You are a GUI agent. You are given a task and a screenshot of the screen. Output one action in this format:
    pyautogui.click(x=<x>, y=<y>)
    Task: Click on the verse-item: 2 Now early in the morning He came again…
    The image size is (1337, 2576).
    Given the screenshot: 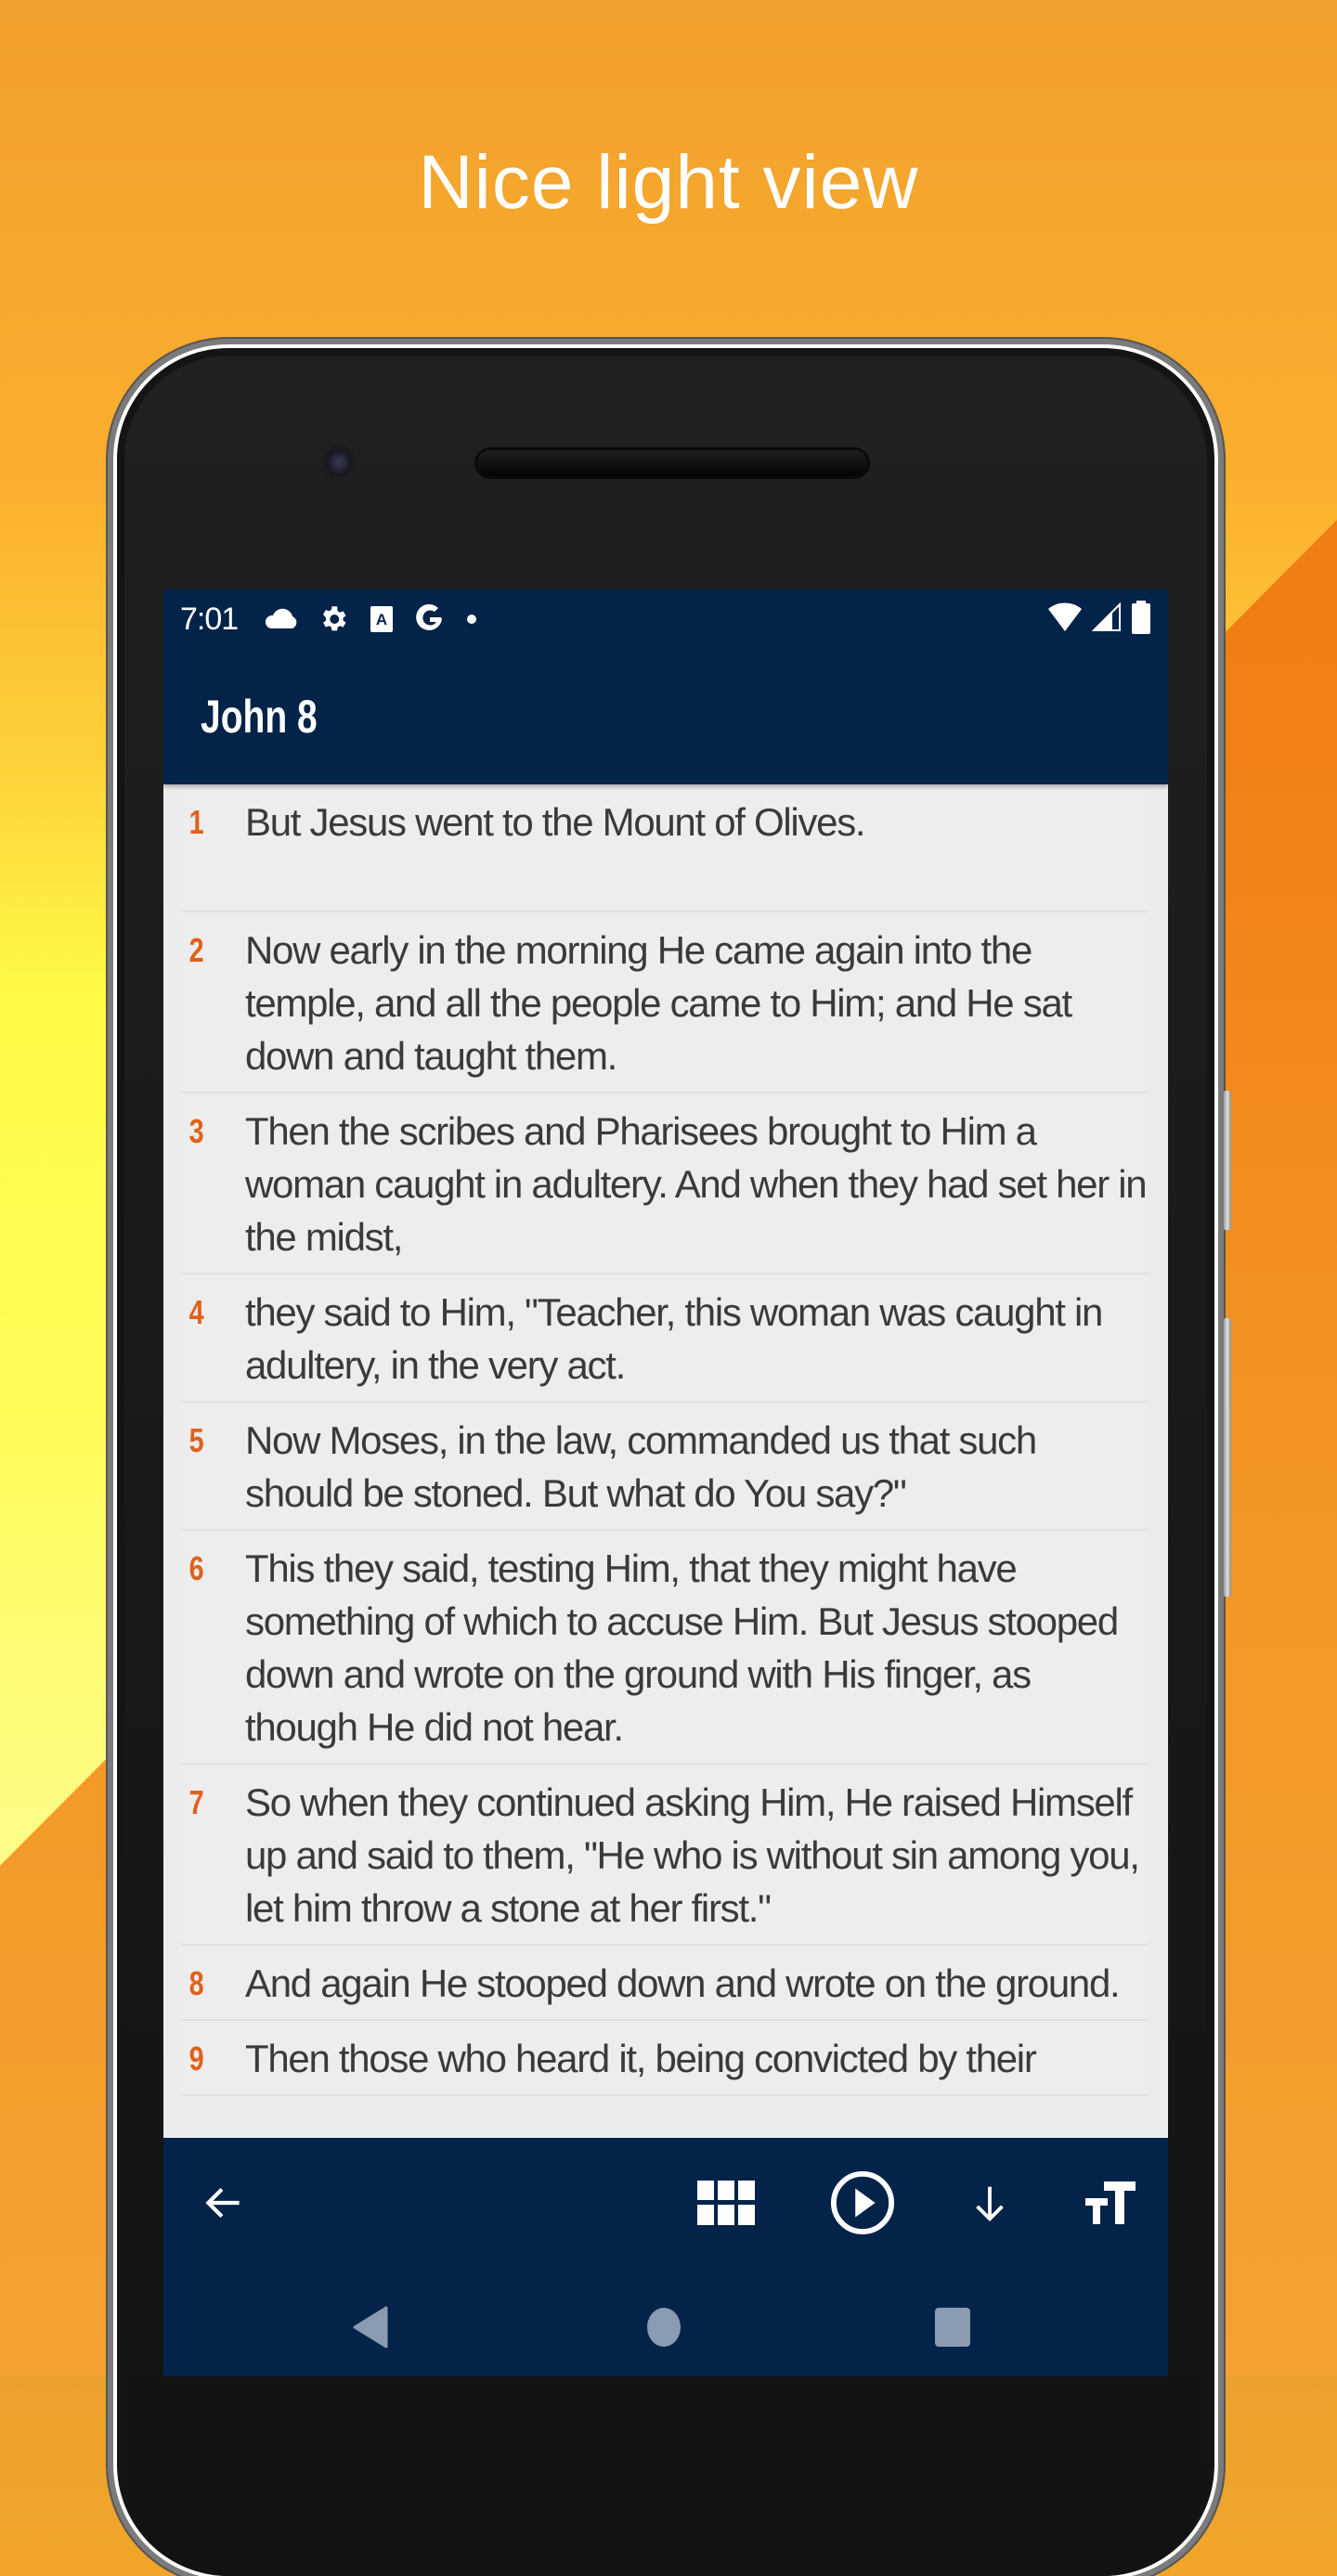 What is the action you would take?
    pyautogui.click(x=664, y=1003)
    